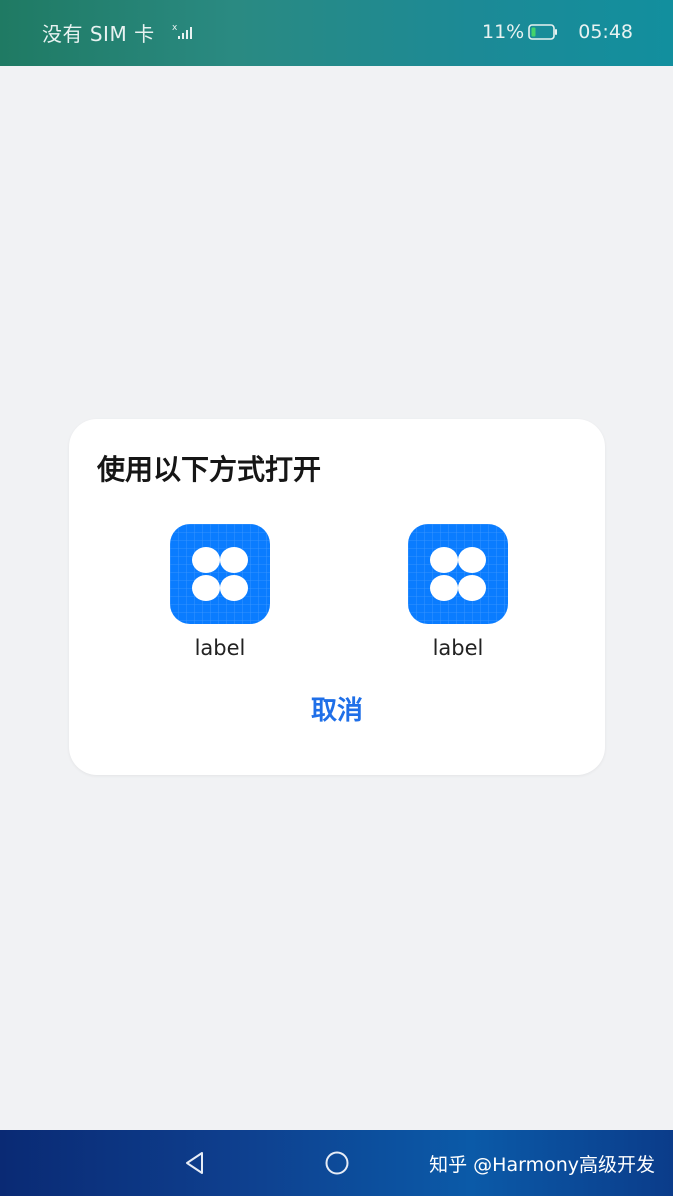 The image size is (673, 1196). Describe the element at coordinates (543, 32) in the screenshot. I see `battery-icon` at that location.